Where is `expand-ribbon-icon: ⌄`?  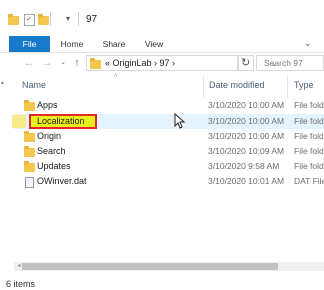
expand-ribbon-icon: ⌄ is located at coordinates (308, 43).